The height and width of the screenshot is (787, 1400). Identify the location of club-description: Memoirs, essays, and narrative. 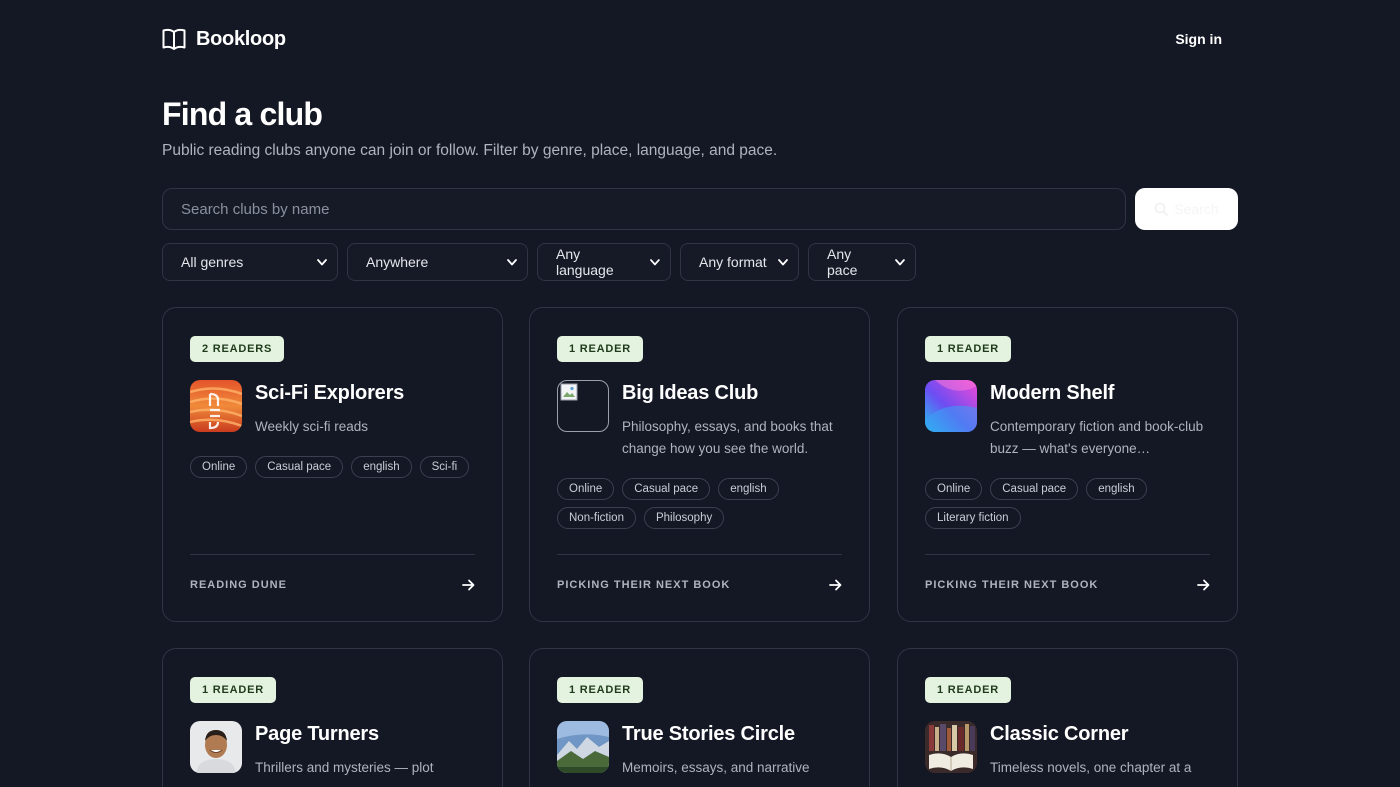
(716, 767).